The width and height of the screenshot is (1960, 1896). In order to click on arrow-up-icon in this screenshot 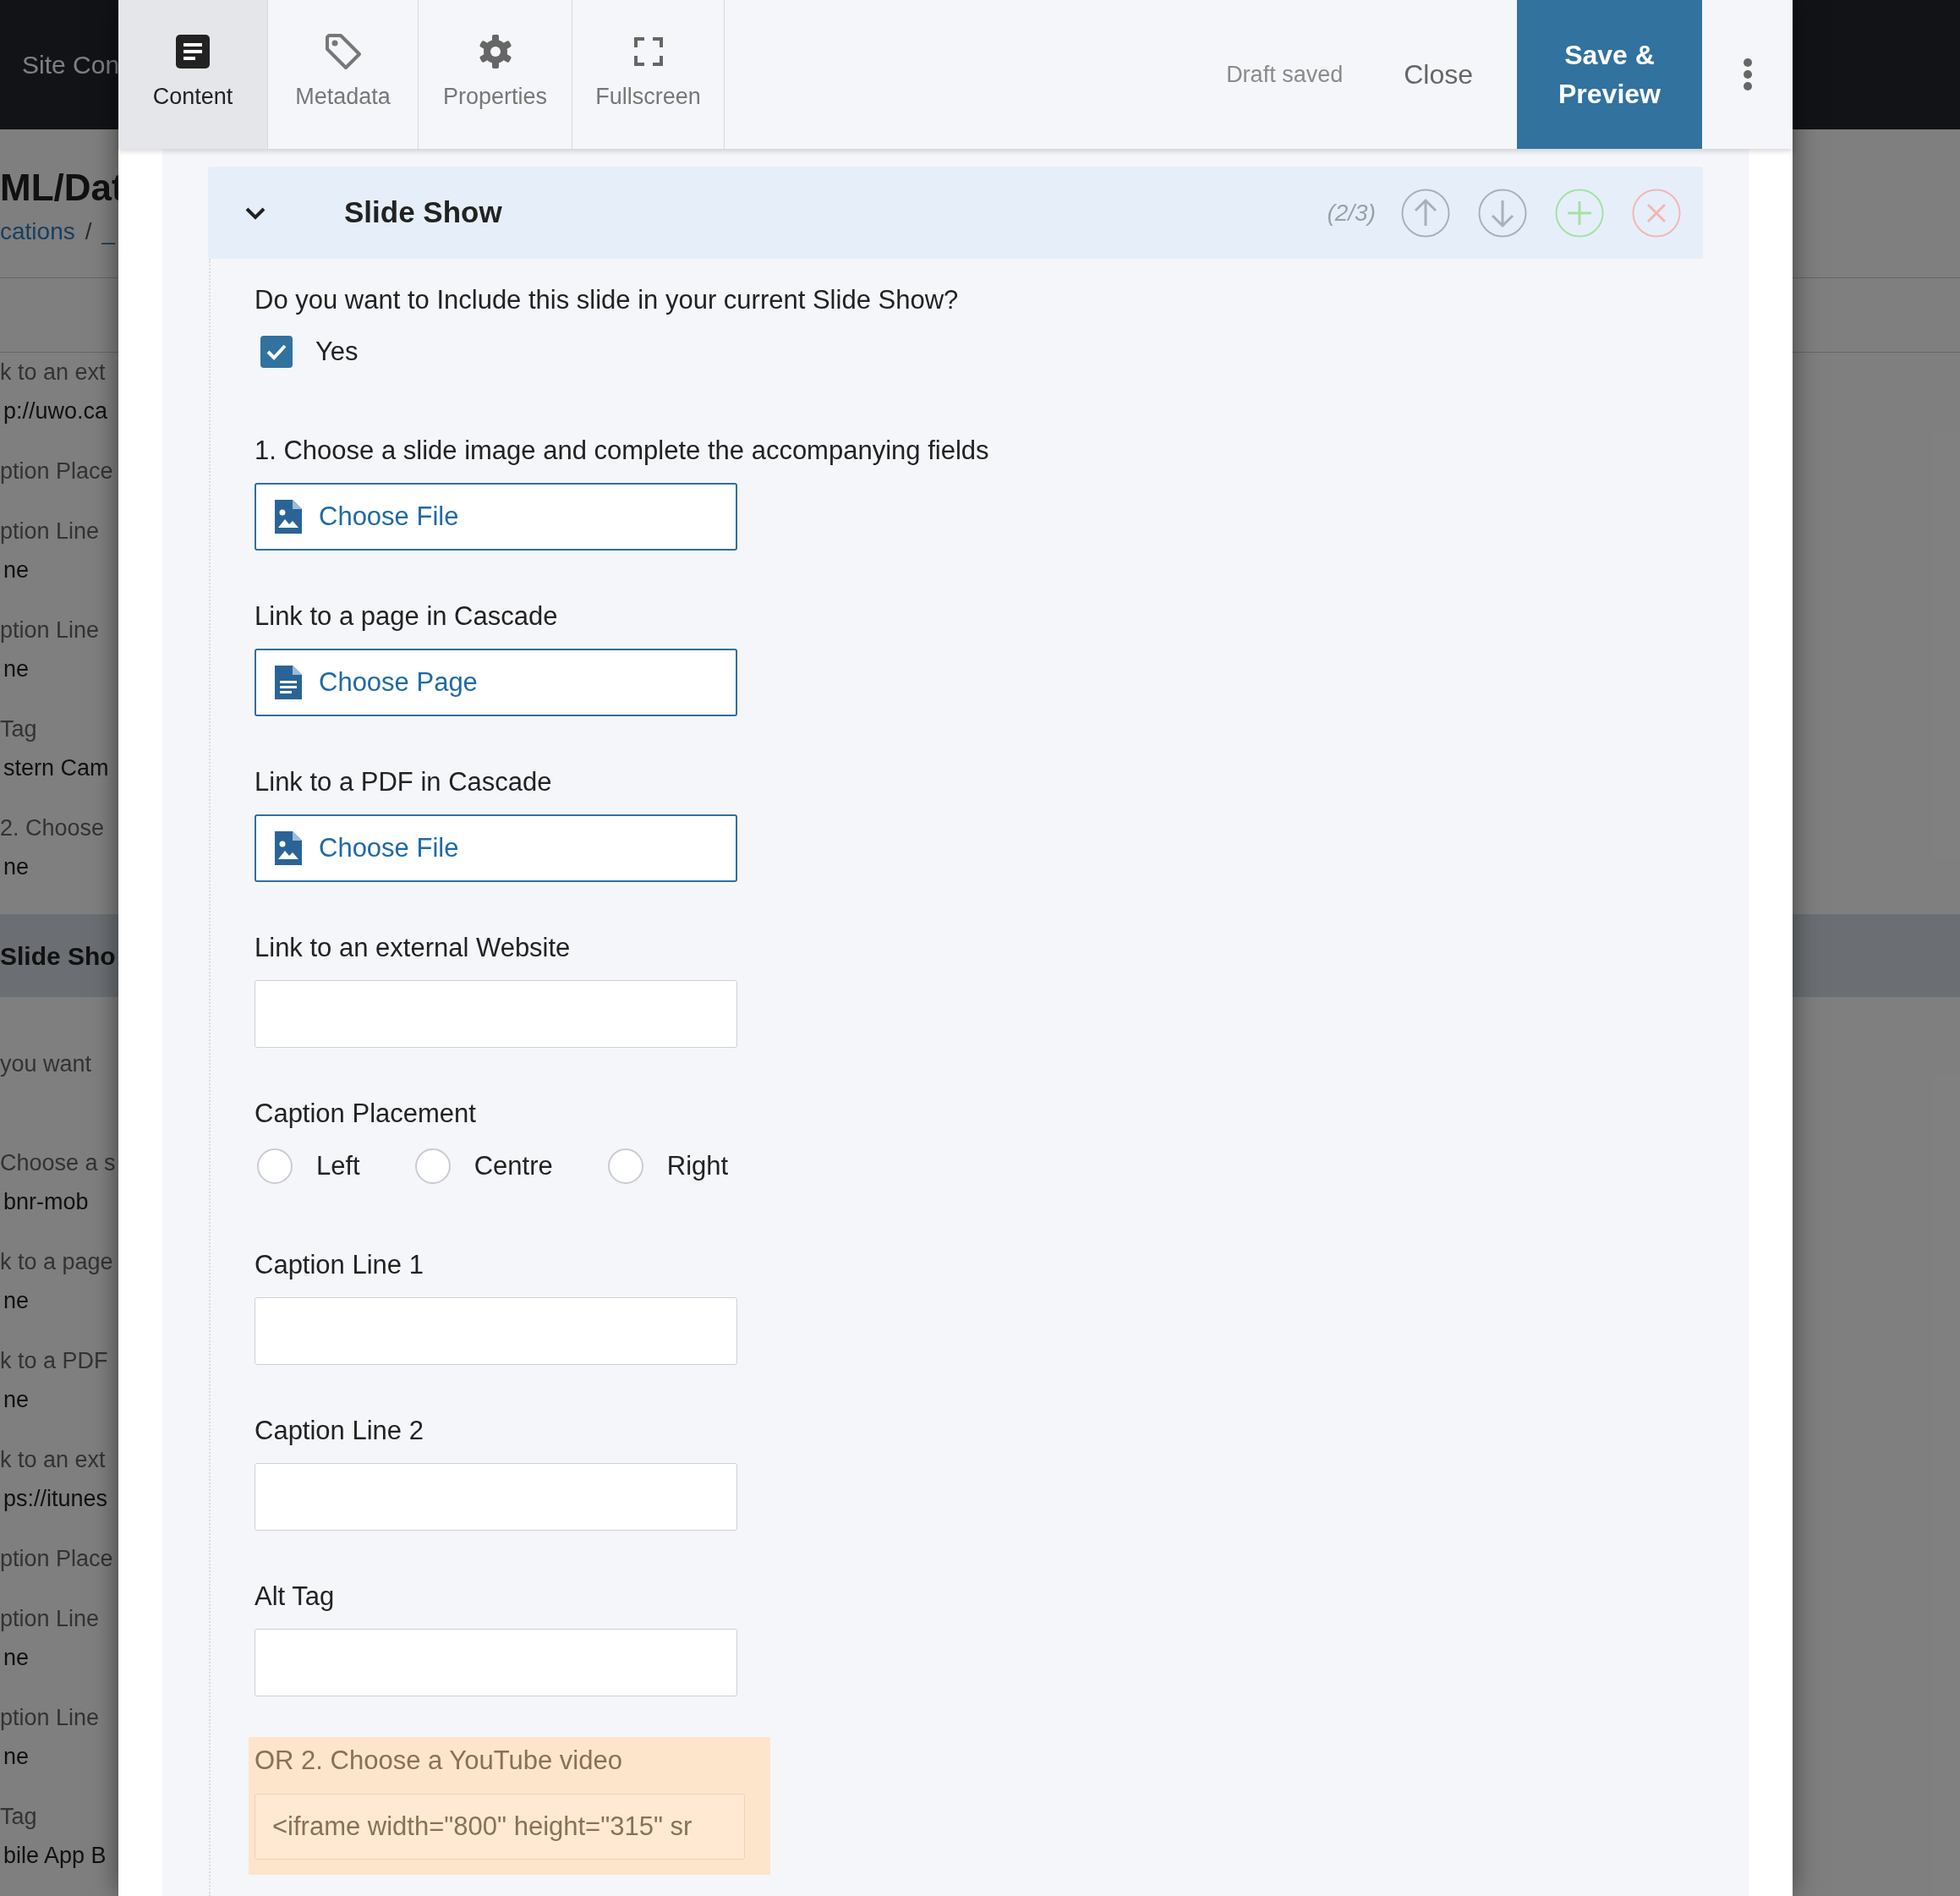, I will do `click(1425, 213)`.